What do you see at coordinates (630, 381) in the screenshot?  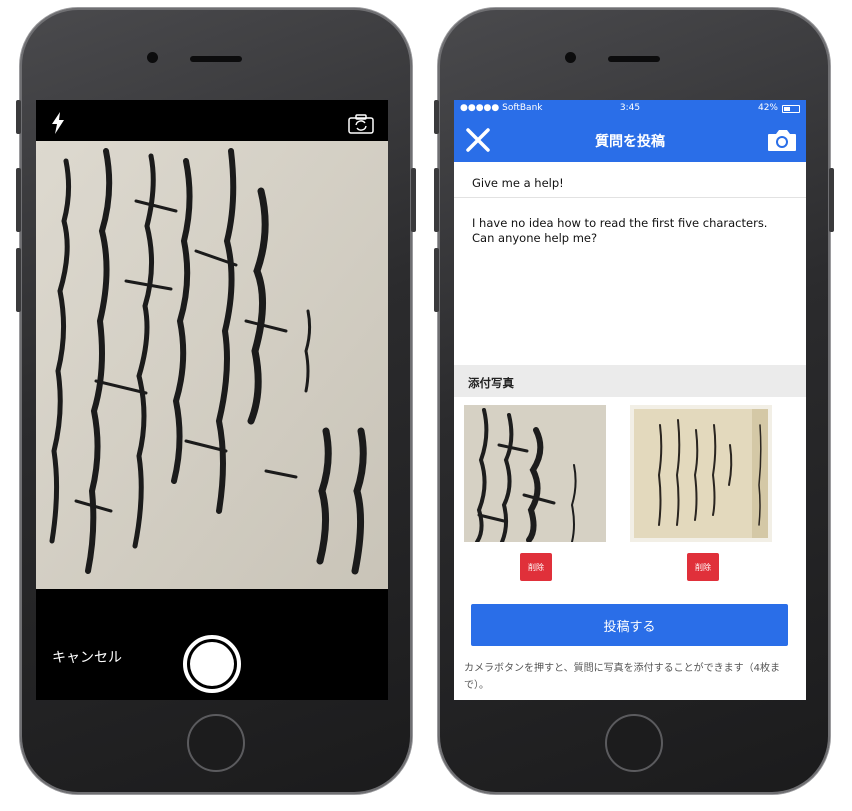 I see `attachments-section-title: 添付写真` at bounding box center [630, 381].